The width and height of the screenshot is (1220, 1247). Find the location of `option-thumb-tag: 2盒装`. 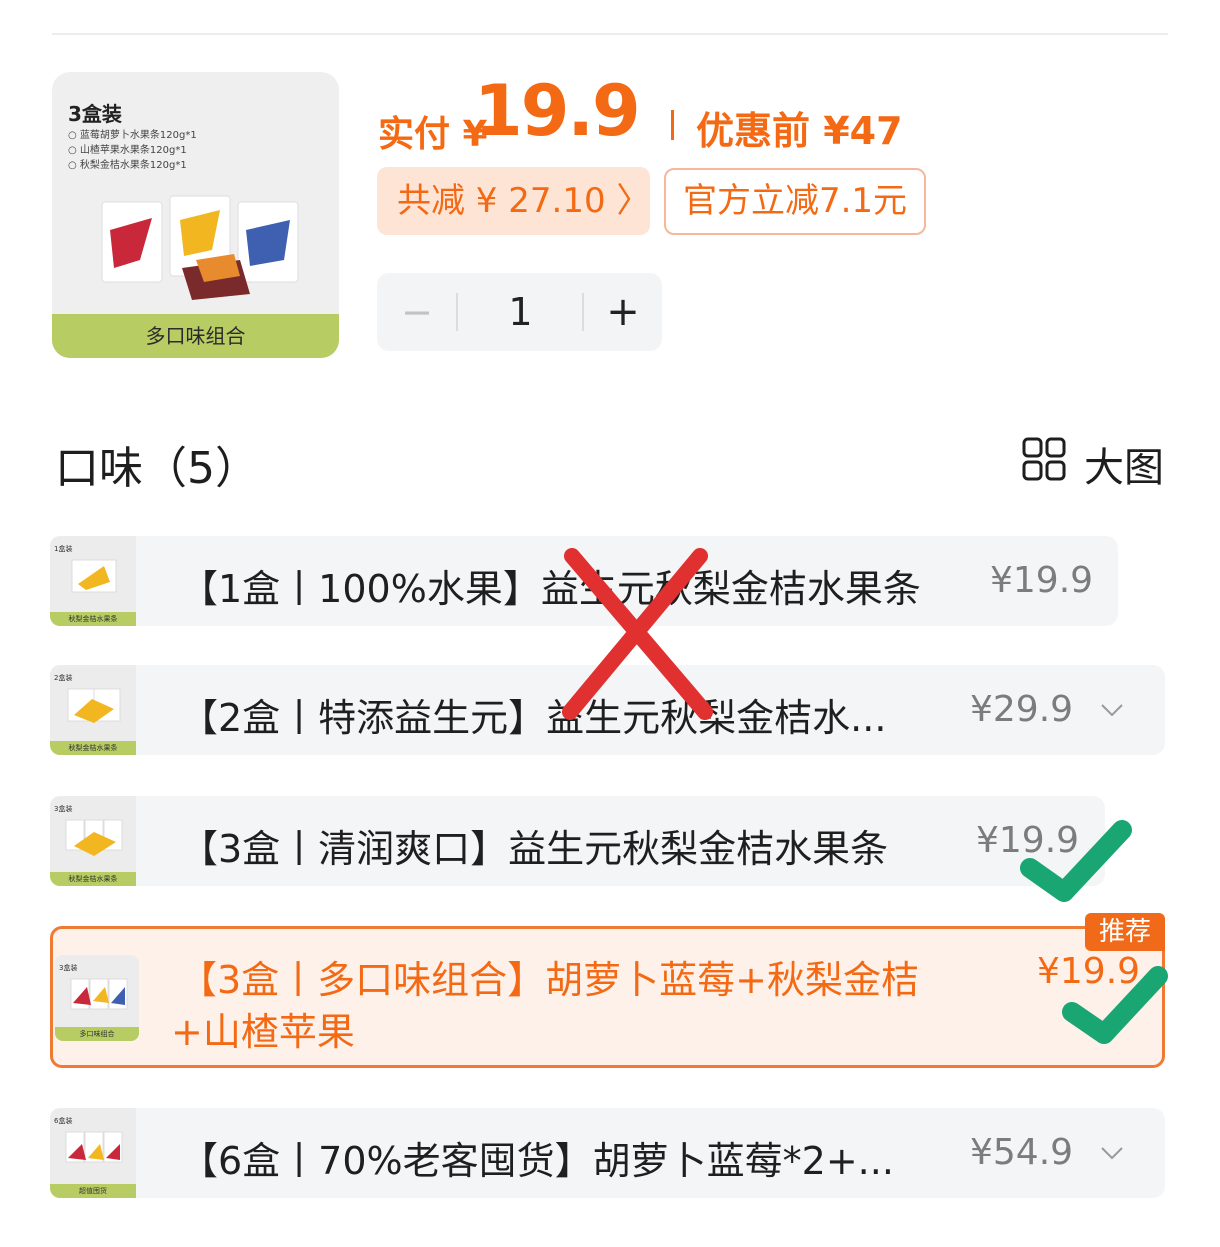

option-thumb-tag: 2盒装 is located at coordinates (63, 678).